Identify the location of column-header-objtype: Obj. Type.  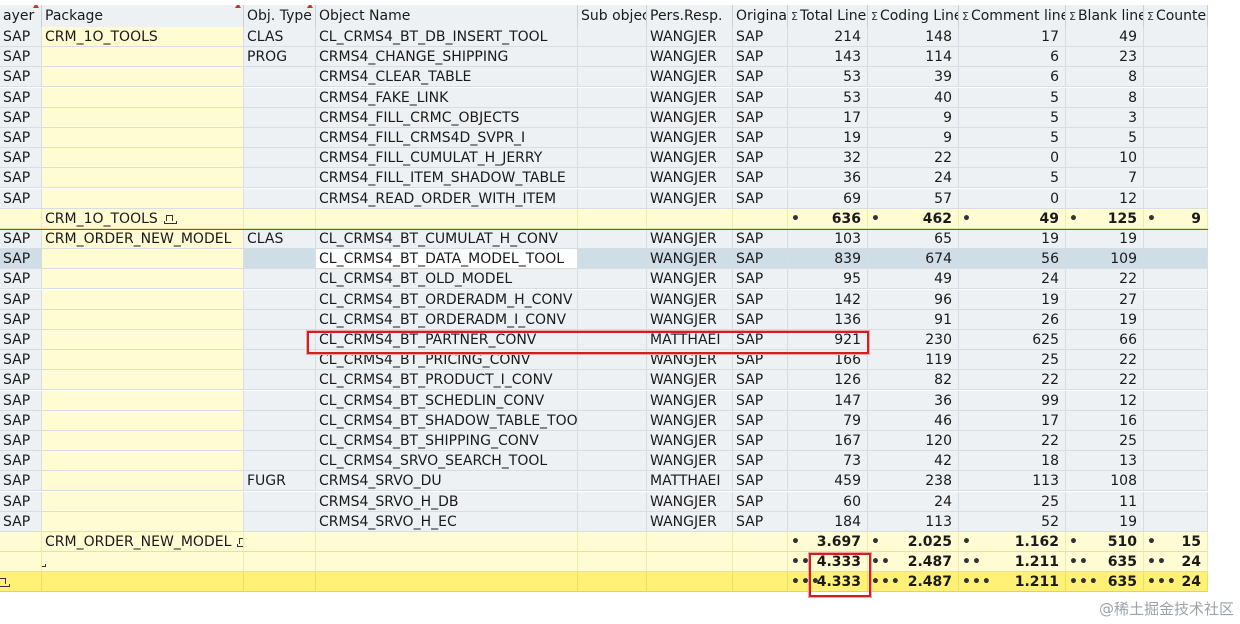
(280, 16).